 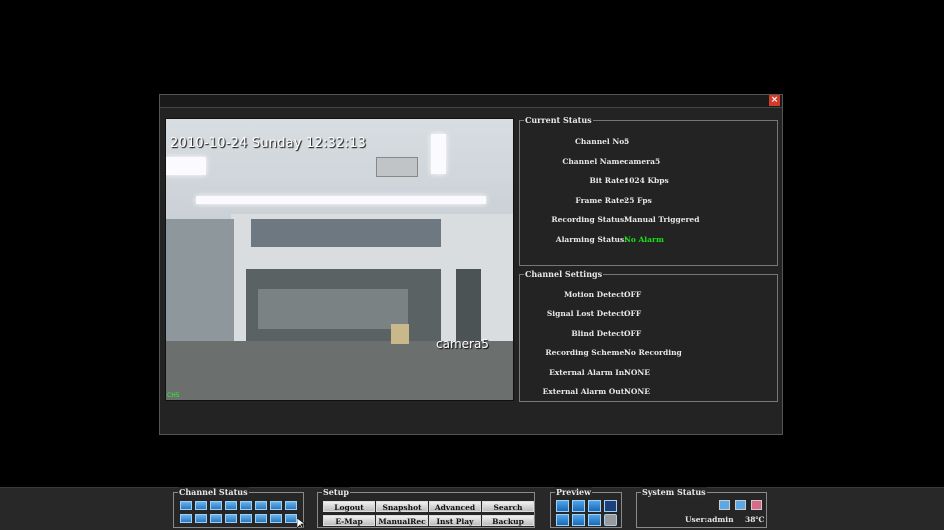 What do you see at coordinates (201, 505) in the screenshot?
I see `channel-2-button` at bounding box center [201, 505].